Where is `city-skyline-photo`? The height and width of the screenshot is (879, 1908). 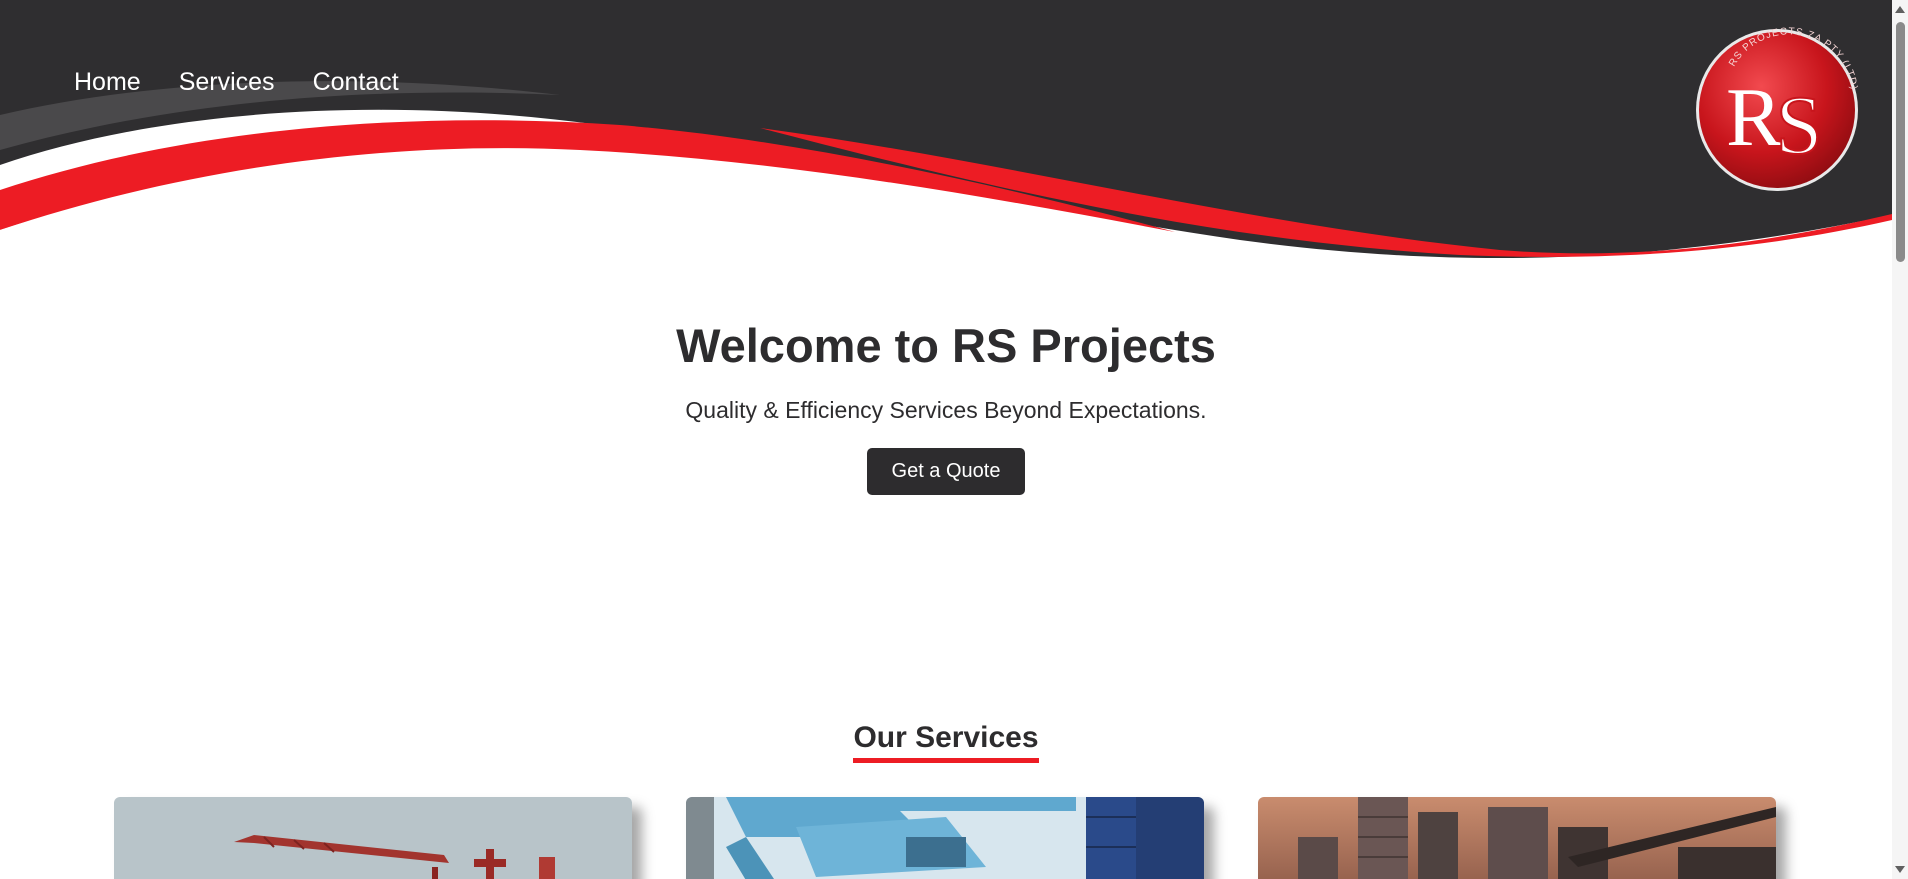 city-skyline-photo is located at coordinates (1517, 838).